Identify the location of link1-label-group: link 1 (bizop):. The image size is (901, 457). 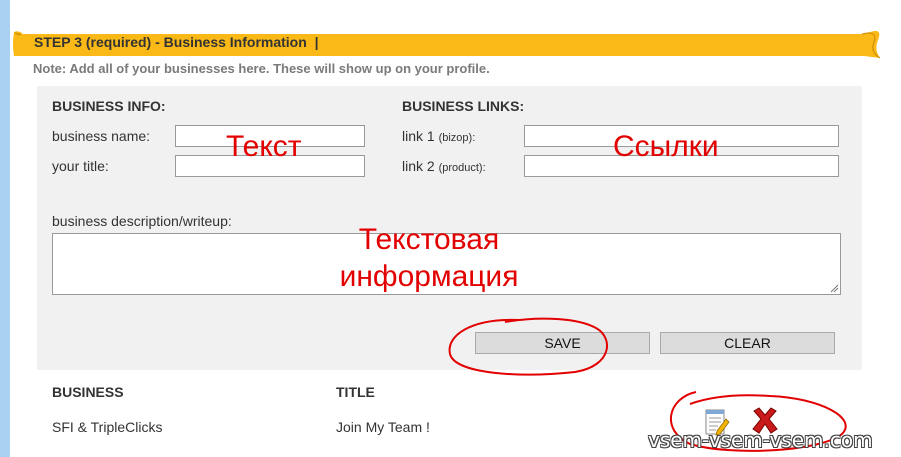
(438, 136).